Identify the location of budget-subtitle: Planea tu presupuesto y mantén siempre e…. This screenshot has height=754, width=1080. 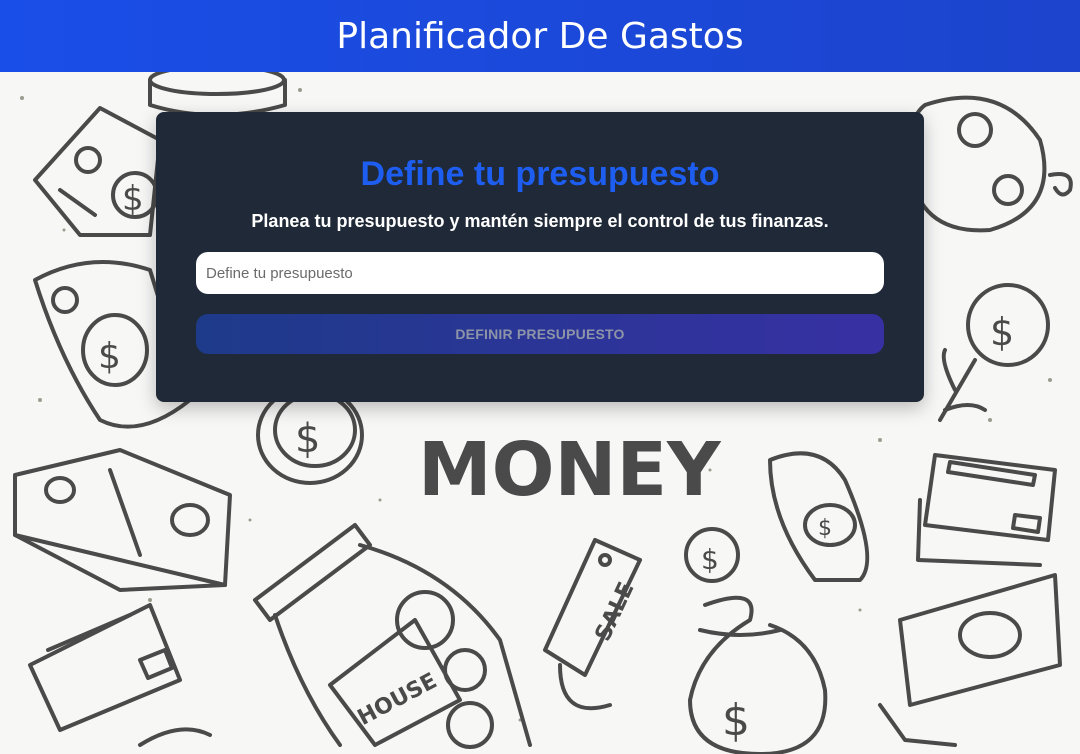
(540, 221).